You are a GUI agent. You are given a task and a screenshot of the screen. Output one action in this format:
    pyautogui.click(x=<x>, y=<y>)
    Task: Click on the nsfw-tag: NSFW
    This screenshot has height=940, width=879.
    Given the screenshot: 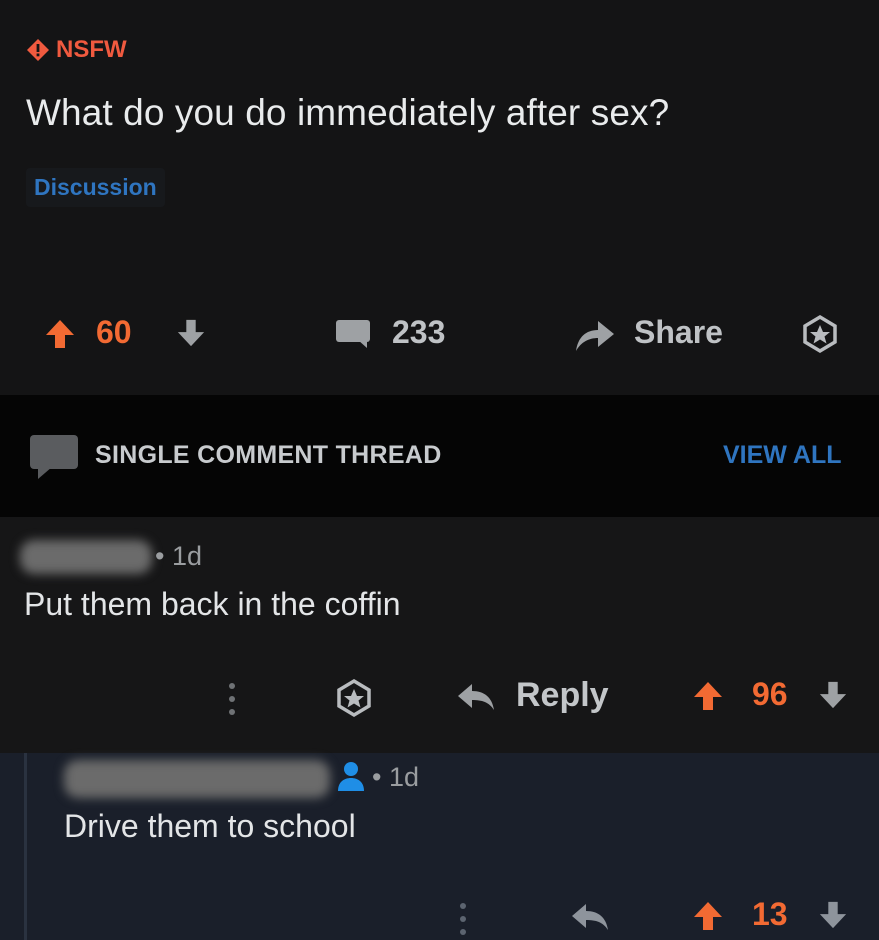 What is the action you would take?
    pyautogui.click(x=76, y=50)
    